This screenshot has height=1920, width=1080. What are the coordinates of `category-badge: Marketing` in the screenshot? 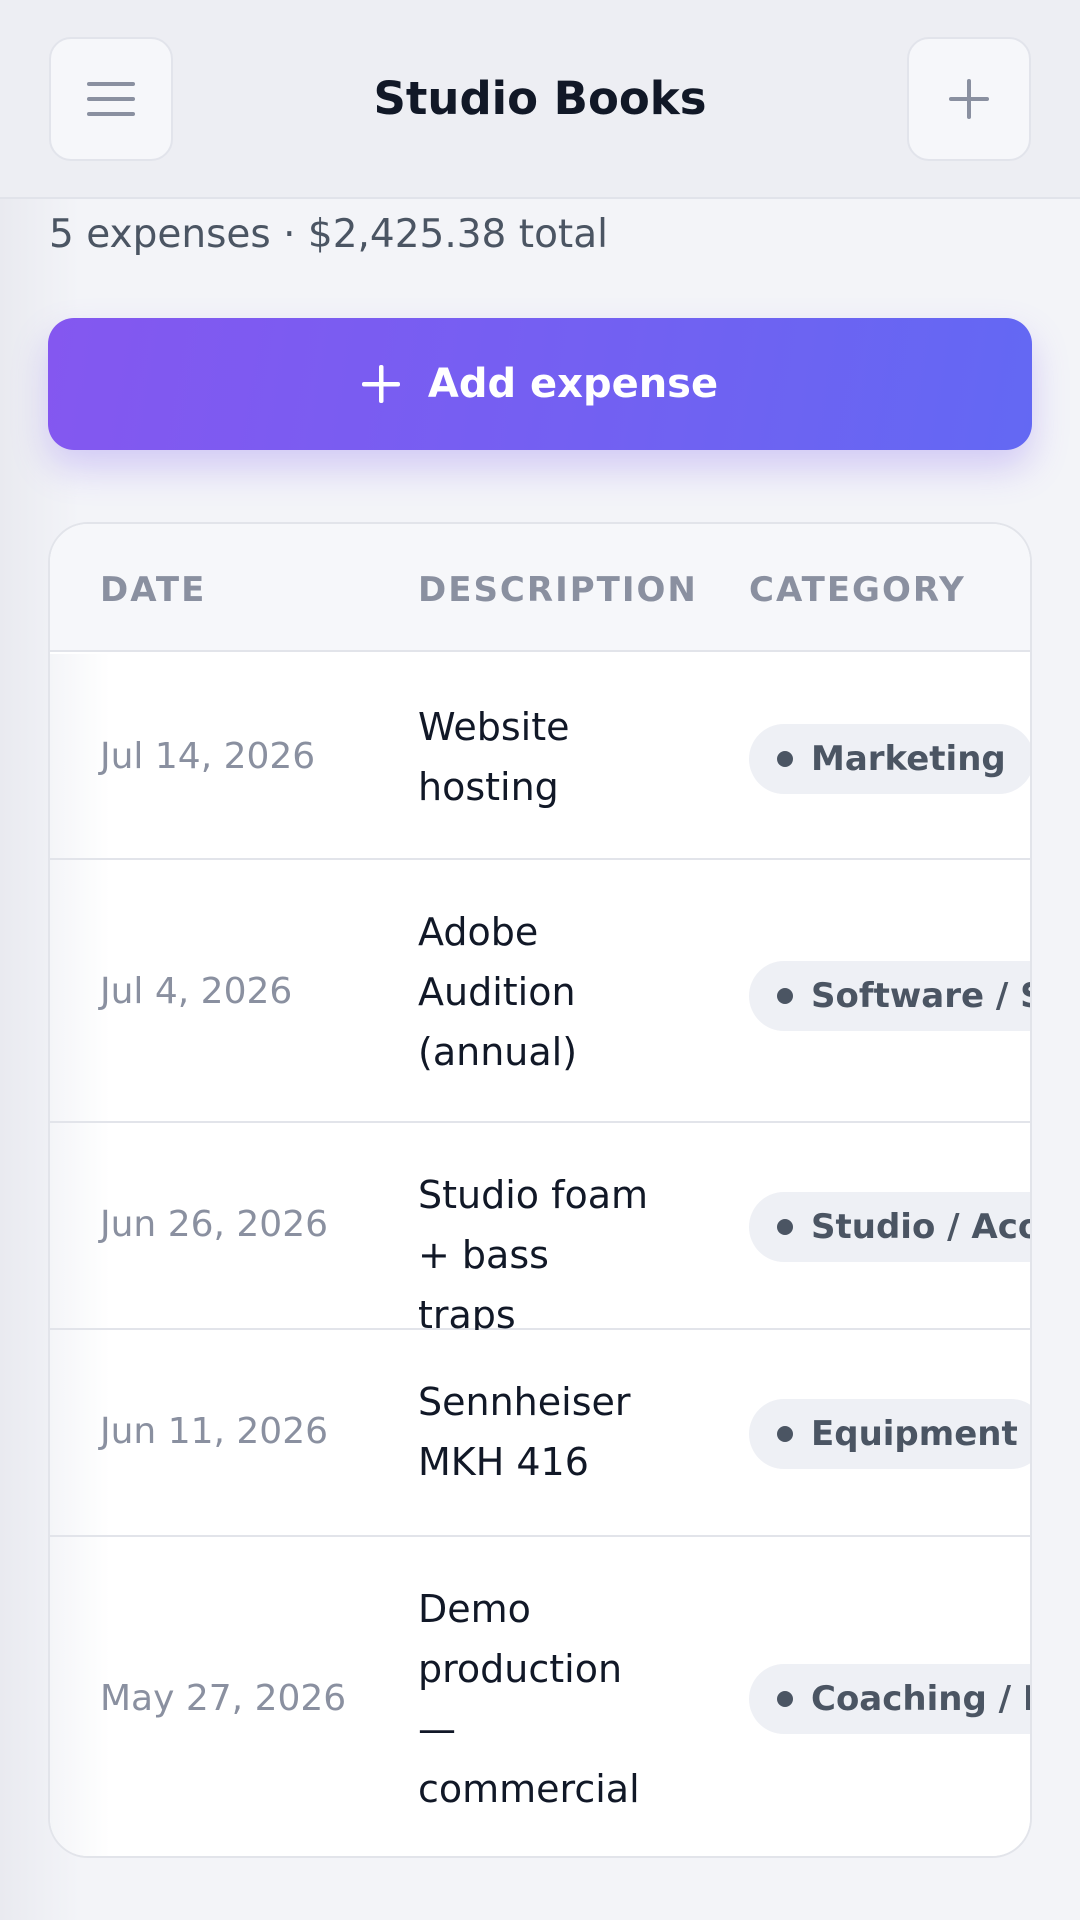 It's located at (889, 759).